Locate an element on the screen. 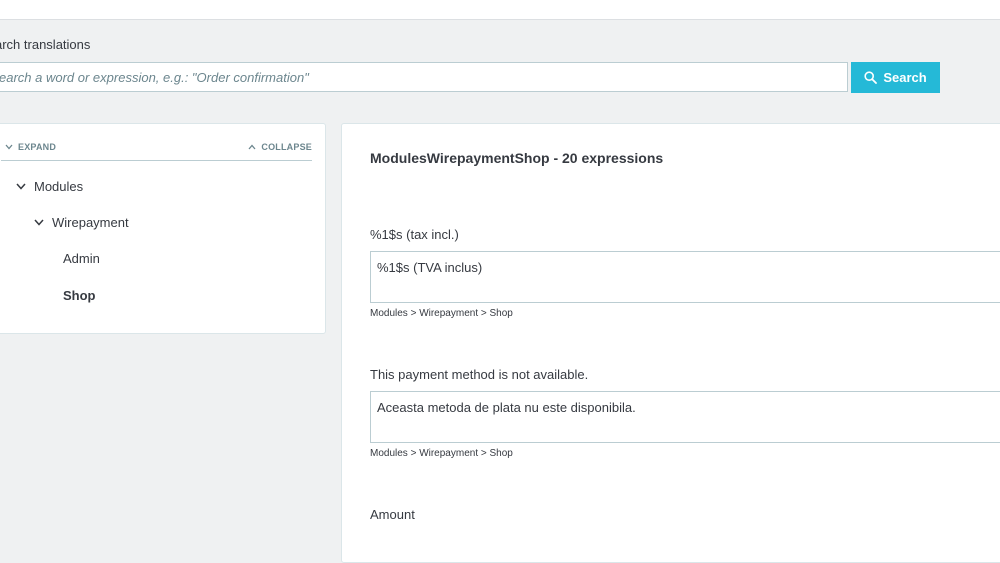  expression-label: %1$s (tax incl.) is located at coordinates (414, 234).